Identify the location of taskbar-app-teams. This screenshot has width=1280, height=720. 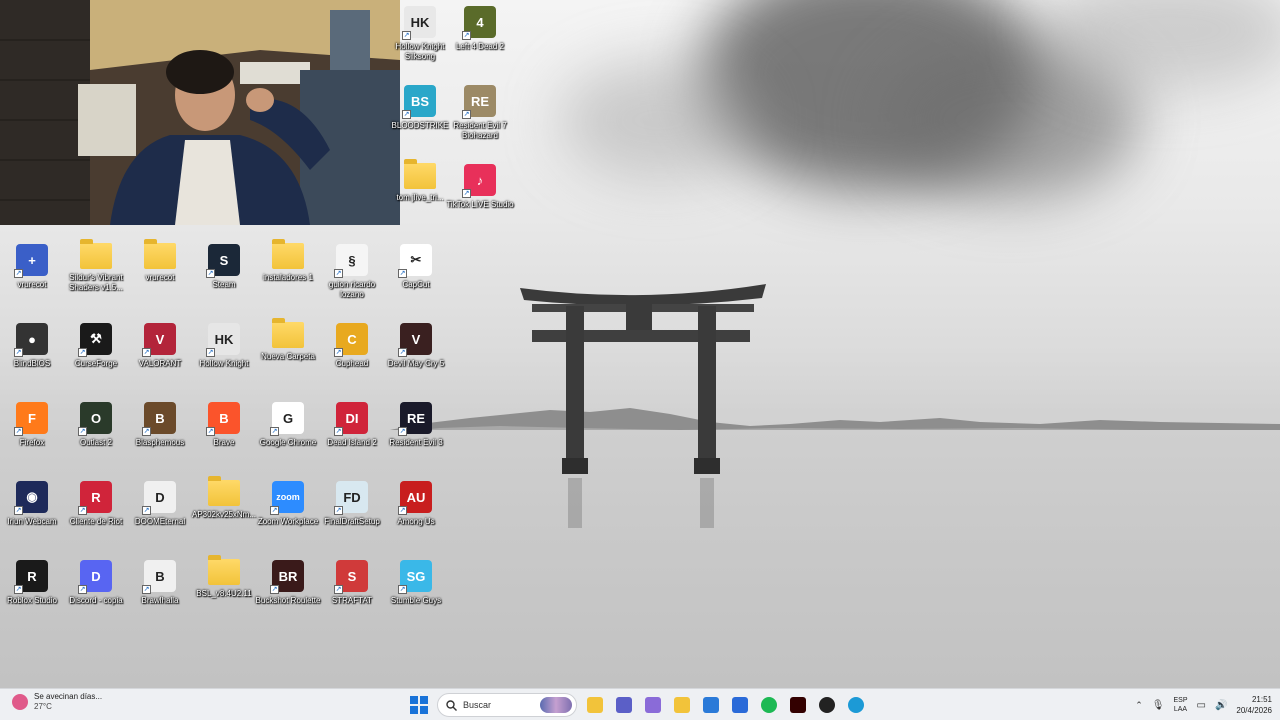
(624, 705).